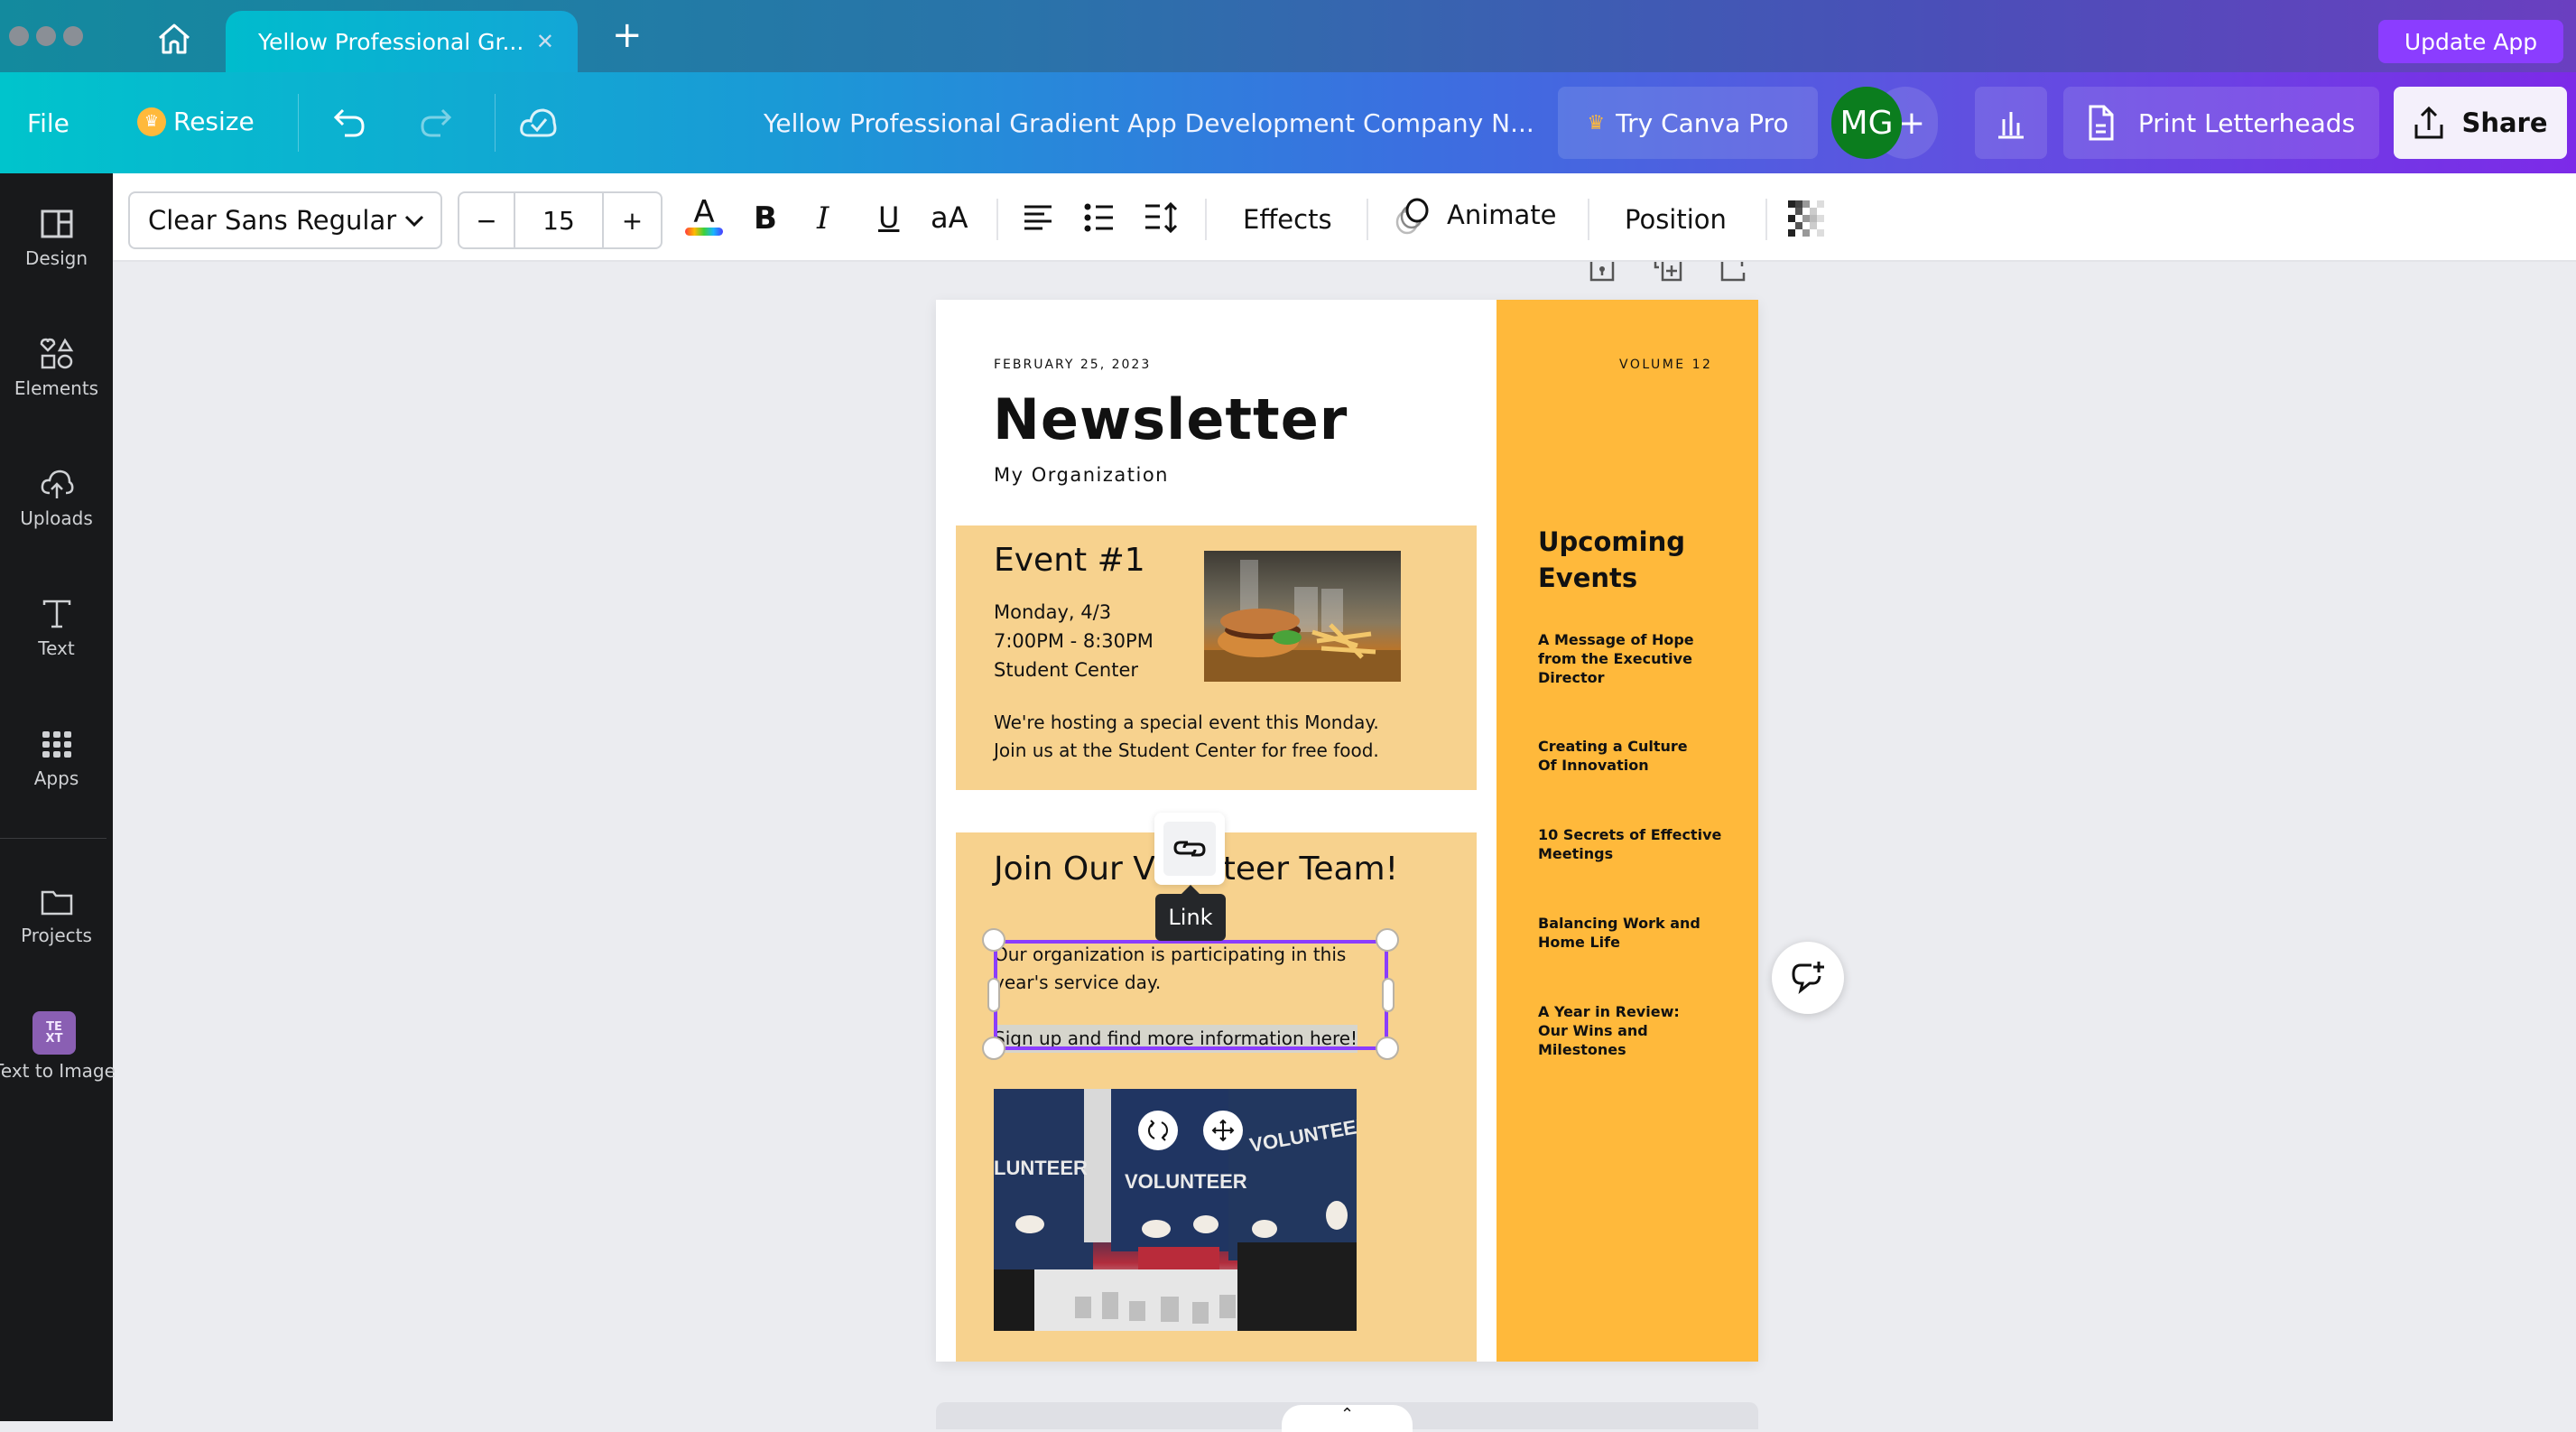  What do you see at coordinates (1347, 1418) in the screenshot?
I see `expand-pages-button: ⌃` at bounding box center [1347, 1418].